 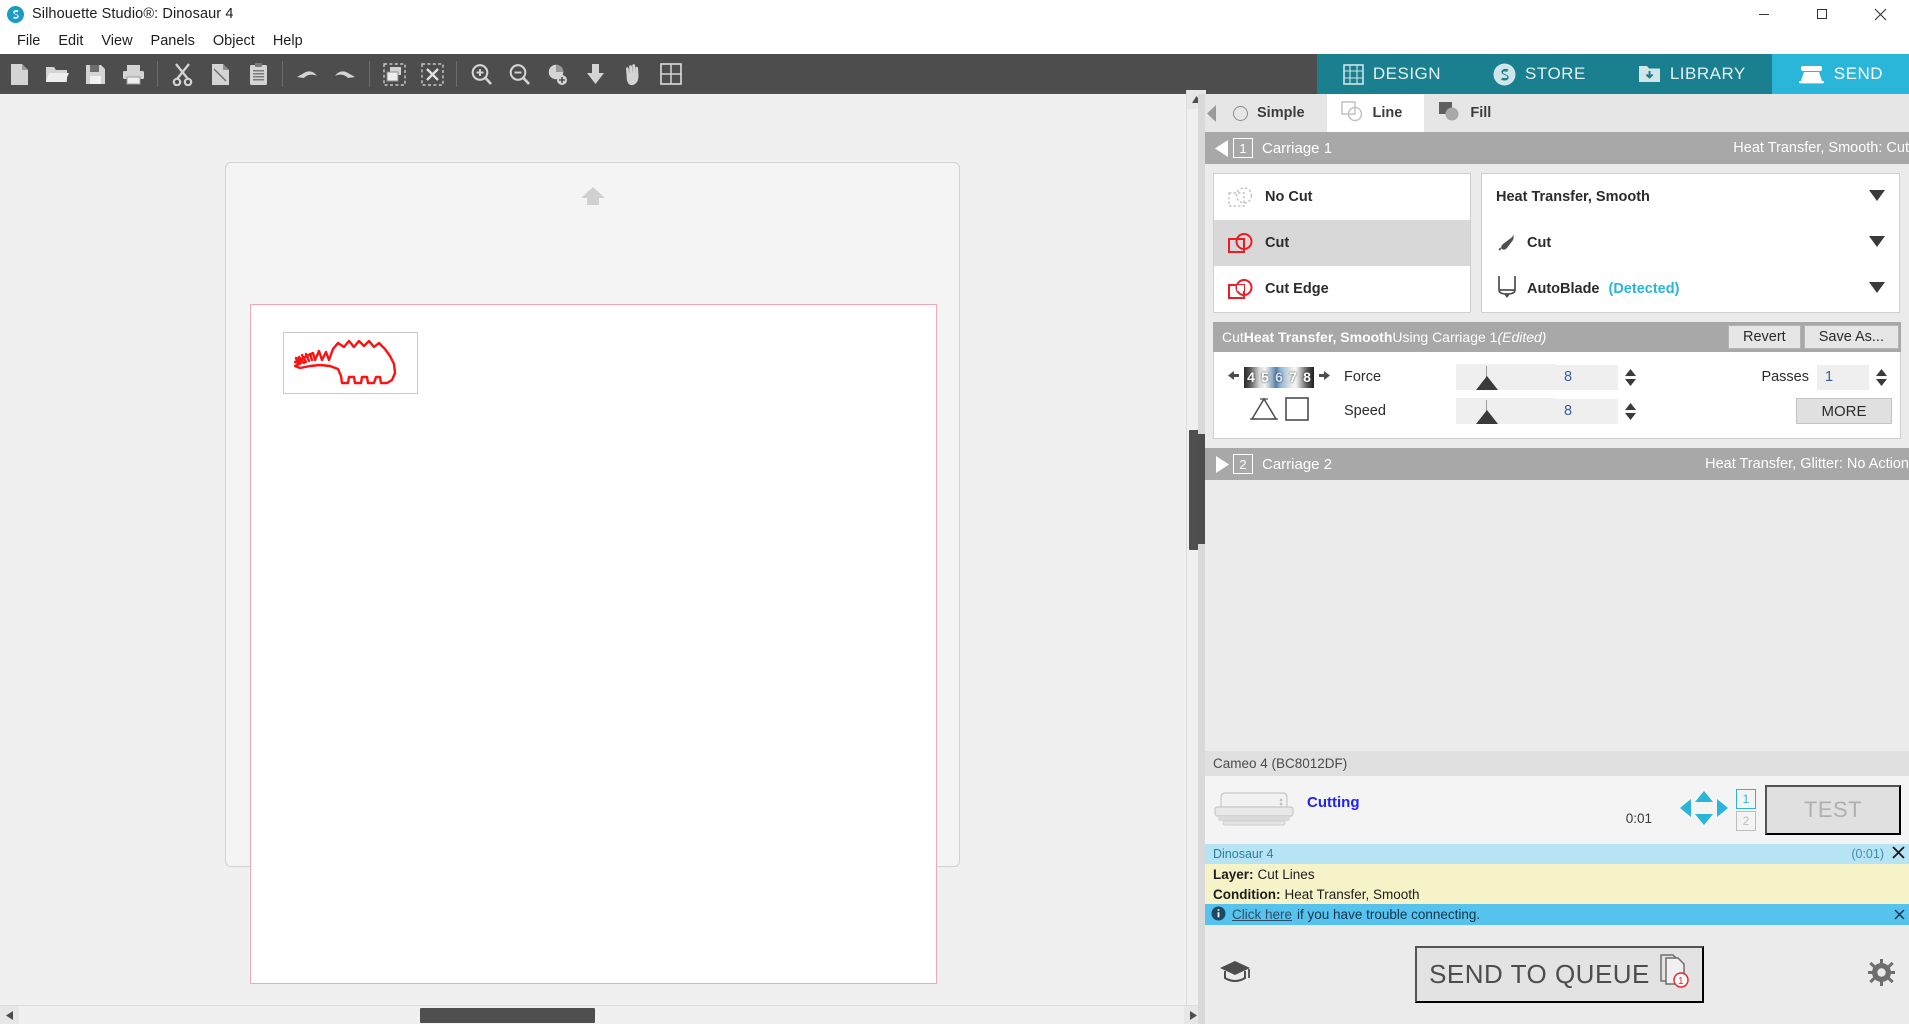 What do you see at coordinates (633, 74) in the screenshot?
I see `pan-hand-icon` at bounding box center [633, 74].